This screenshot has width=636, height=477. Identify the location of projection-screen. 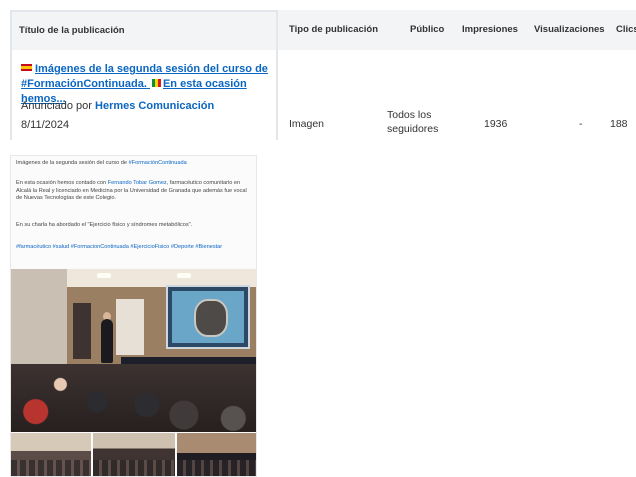
(208, 317).